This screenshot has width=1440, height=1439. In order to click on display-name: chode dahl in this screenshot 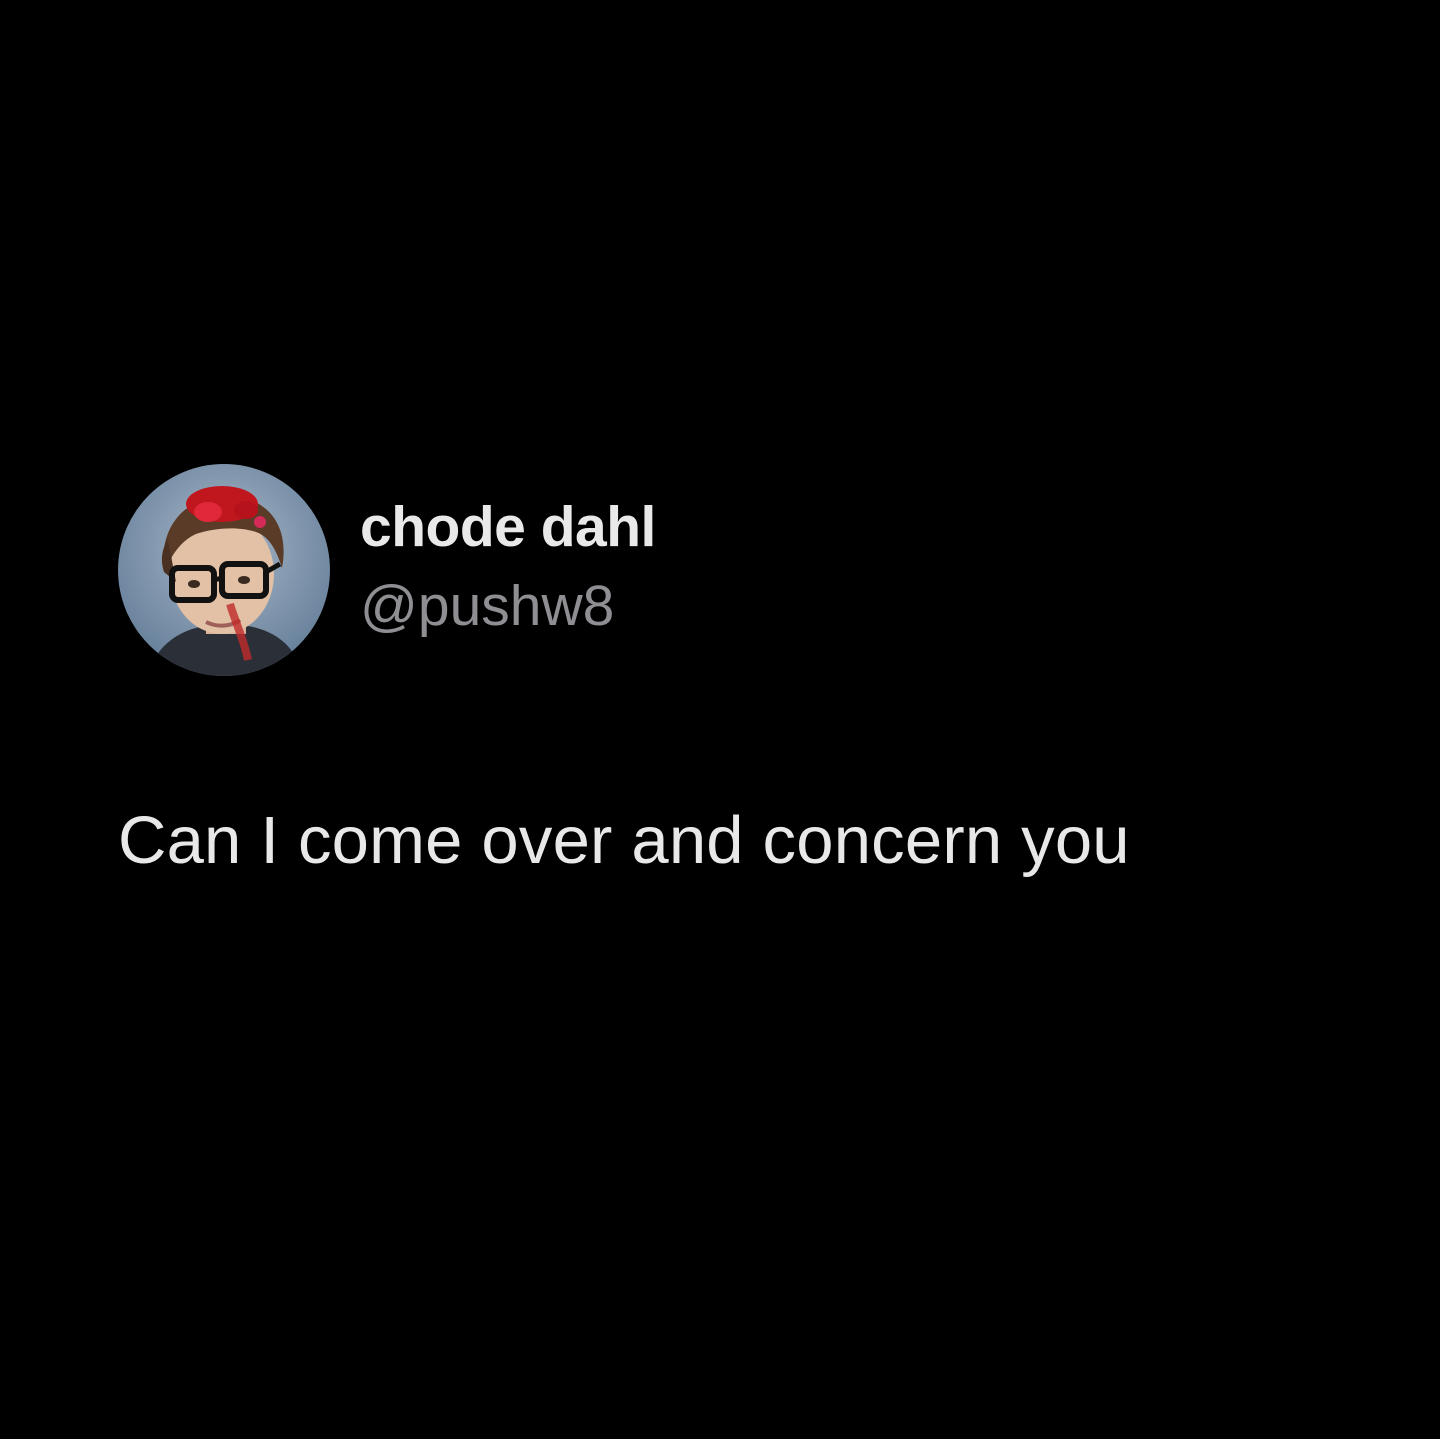, I will do `click(508, 527)`.